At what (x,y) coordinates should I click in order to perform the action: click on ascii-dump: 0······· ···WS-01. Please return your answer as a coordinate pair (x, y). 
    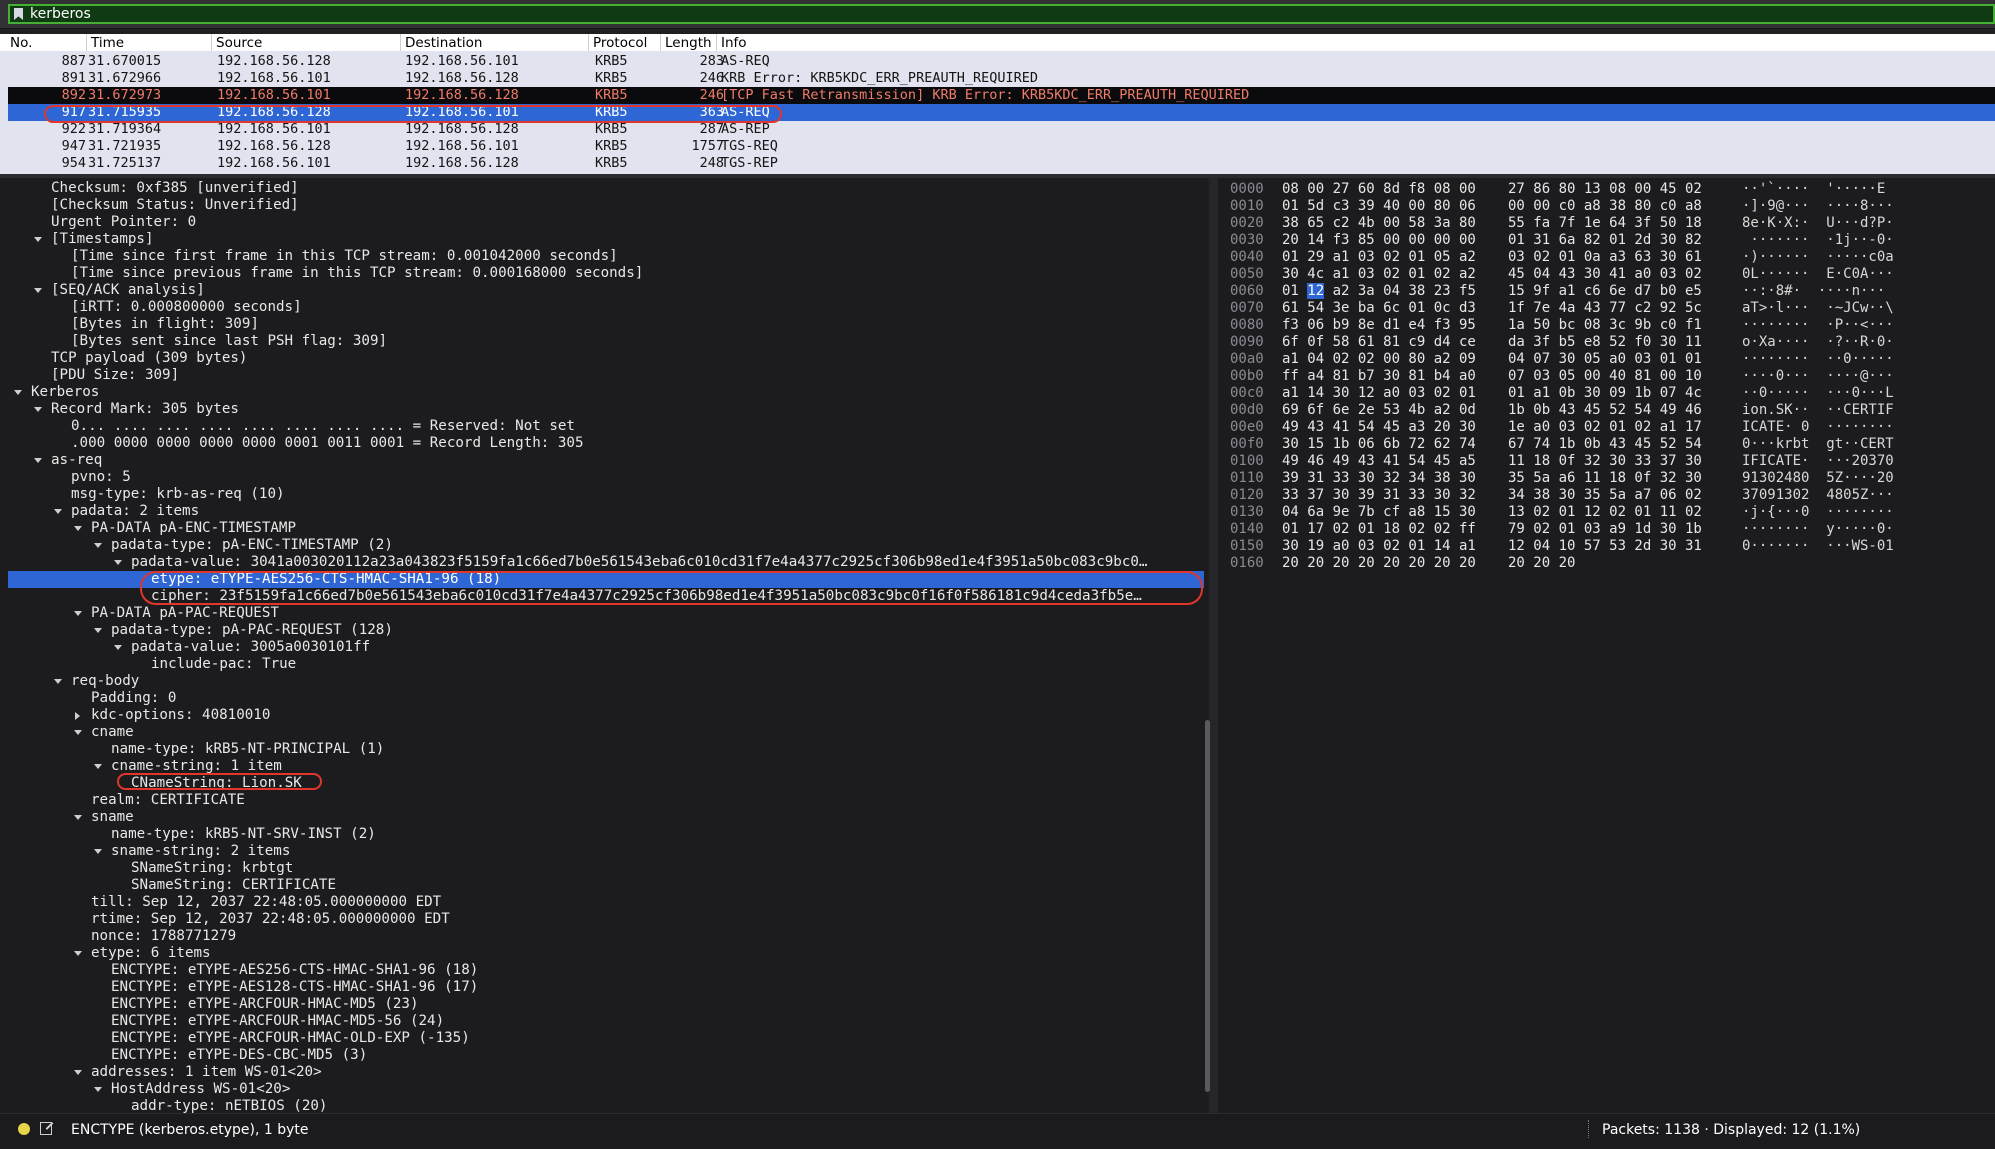
    Looking at the image, I should click on (1818, 546).